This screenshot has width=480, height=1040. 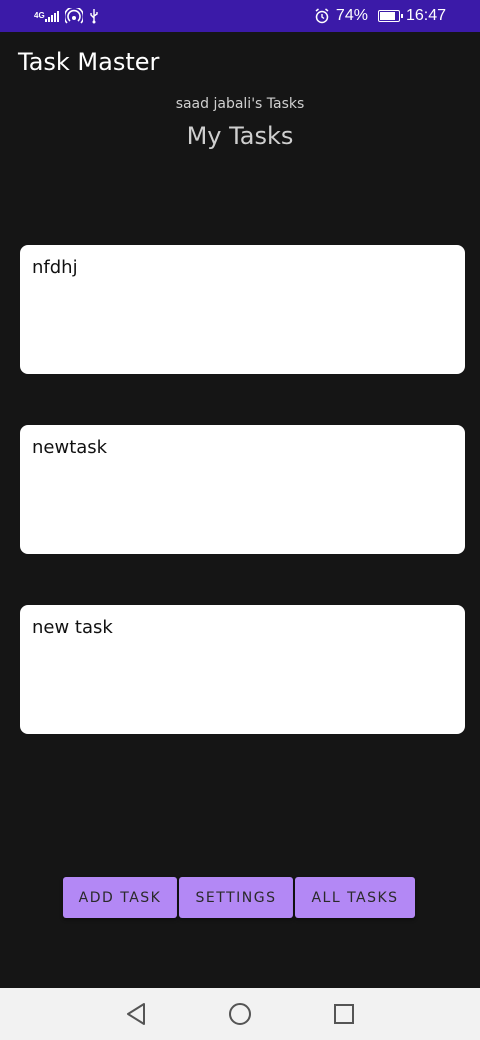 What do you see at coordinates (89, 62) in the screenshot?
I see `app-title: Task Master` at bounding box center [89, 62].